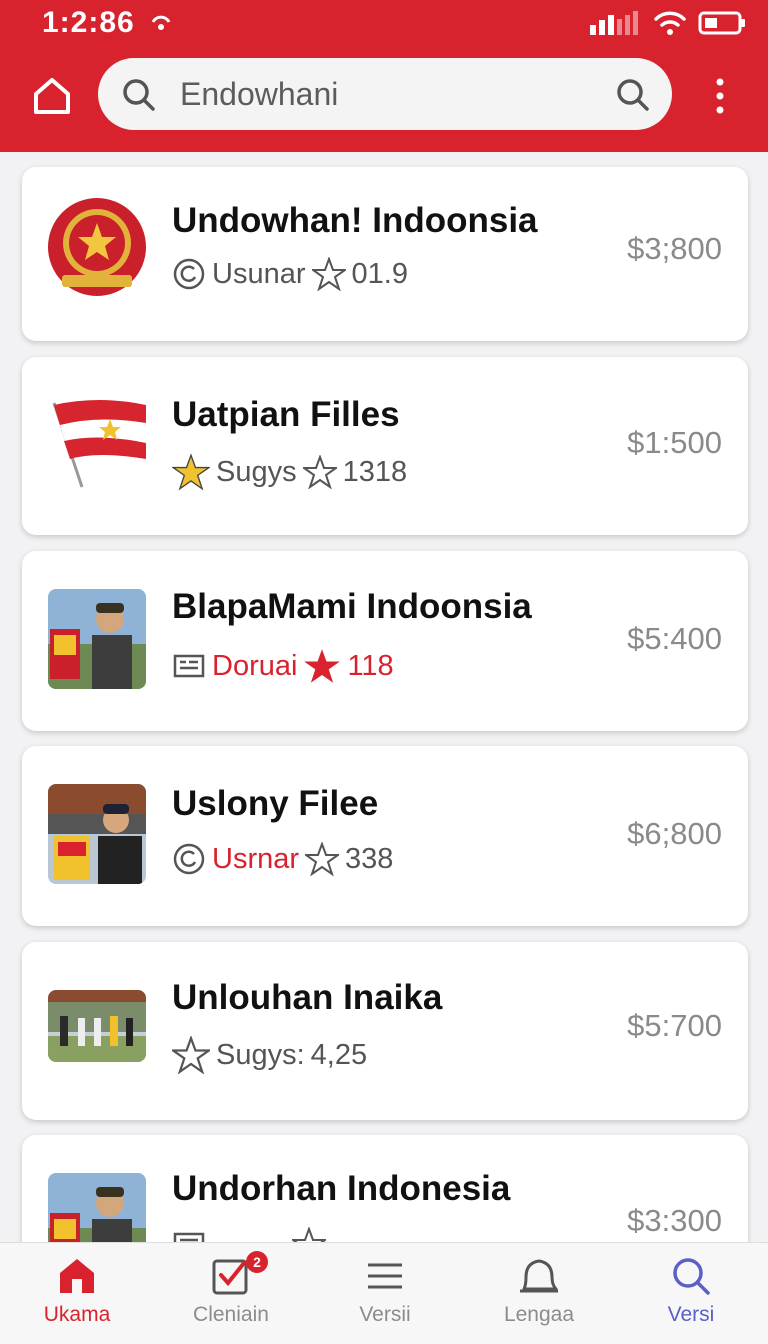  I want to click on list-item: Undowhan! Indoonsia Usunar 01.9 $3;800, so click(385, 254).